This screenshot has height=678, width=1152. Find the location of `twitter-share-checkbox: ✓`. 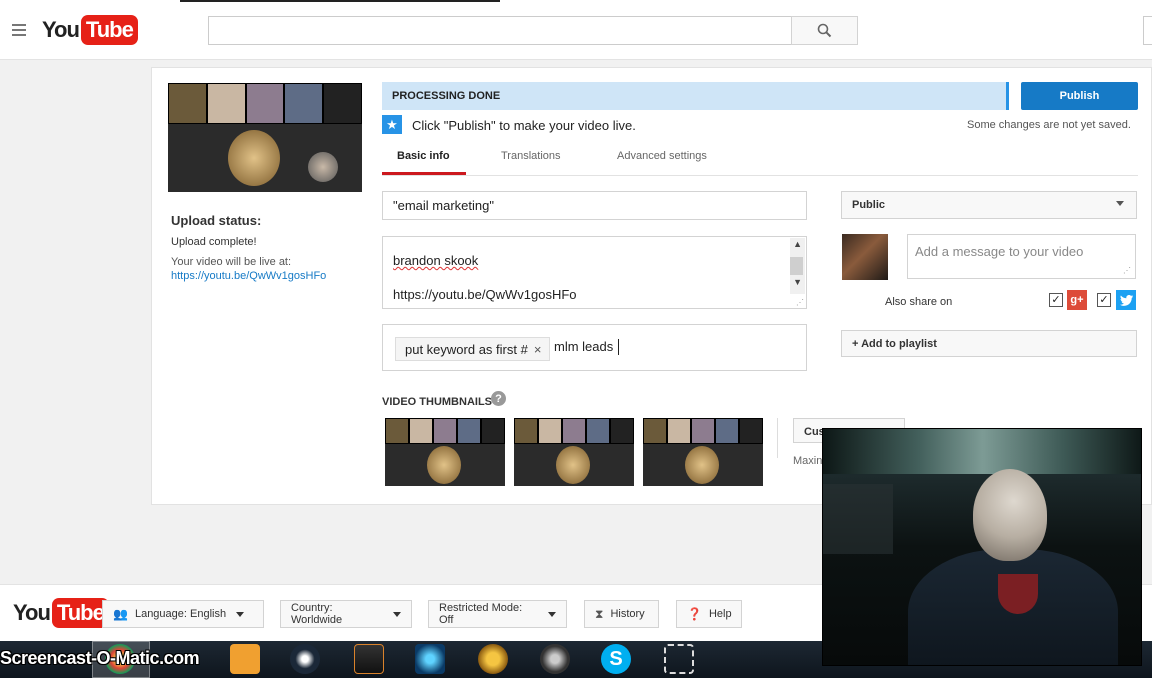

twitter-share-checkbox: ✓ is located at coordinates (1104, 300).